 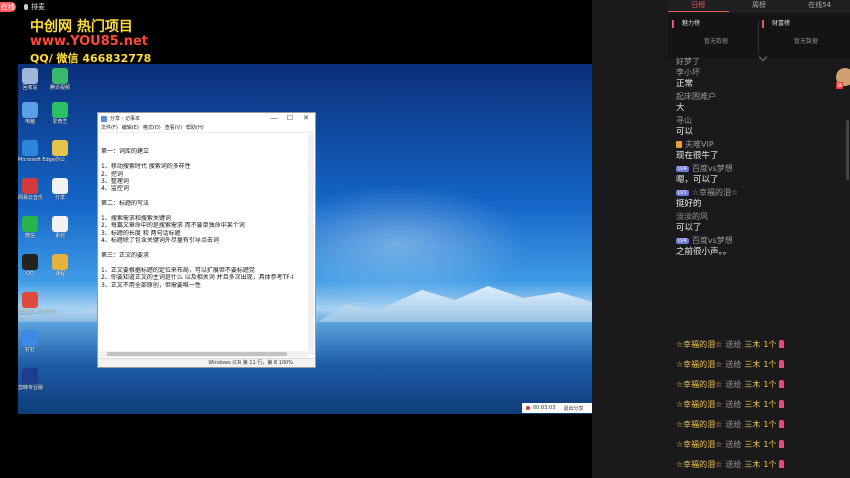 I want to click on wealth-rank: 财富榜 暂无数据, so click(x=806, y=38).